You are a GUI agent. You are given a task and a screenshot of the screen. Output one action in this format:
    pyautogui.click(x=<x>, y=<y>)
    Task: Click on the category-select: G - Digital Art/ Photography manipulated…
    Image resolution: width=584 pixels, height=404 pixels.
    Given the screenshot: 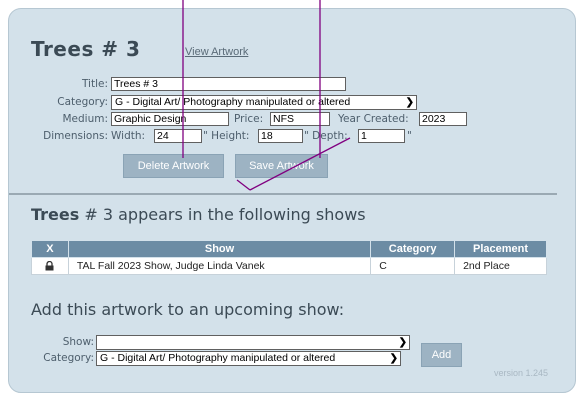 What is the action you would take?
    pyautogui.click(x=264, y=102)
    